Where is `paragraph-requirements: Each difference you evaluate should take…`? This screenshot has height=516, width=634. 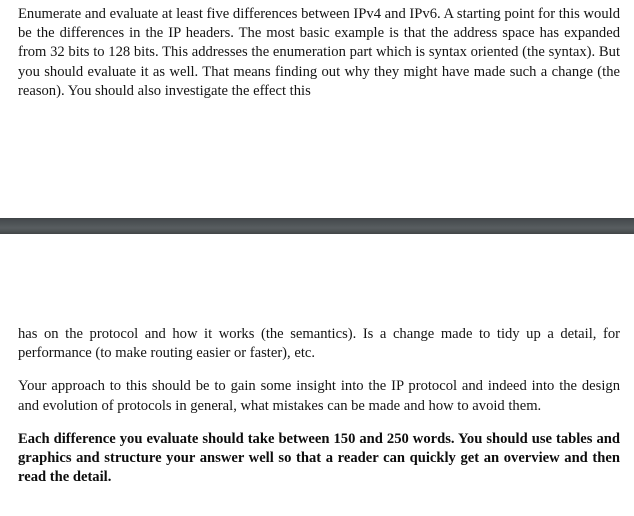 paragraph-requirements: Each difference you evaluate should take… is located at coordinates (319, 458).